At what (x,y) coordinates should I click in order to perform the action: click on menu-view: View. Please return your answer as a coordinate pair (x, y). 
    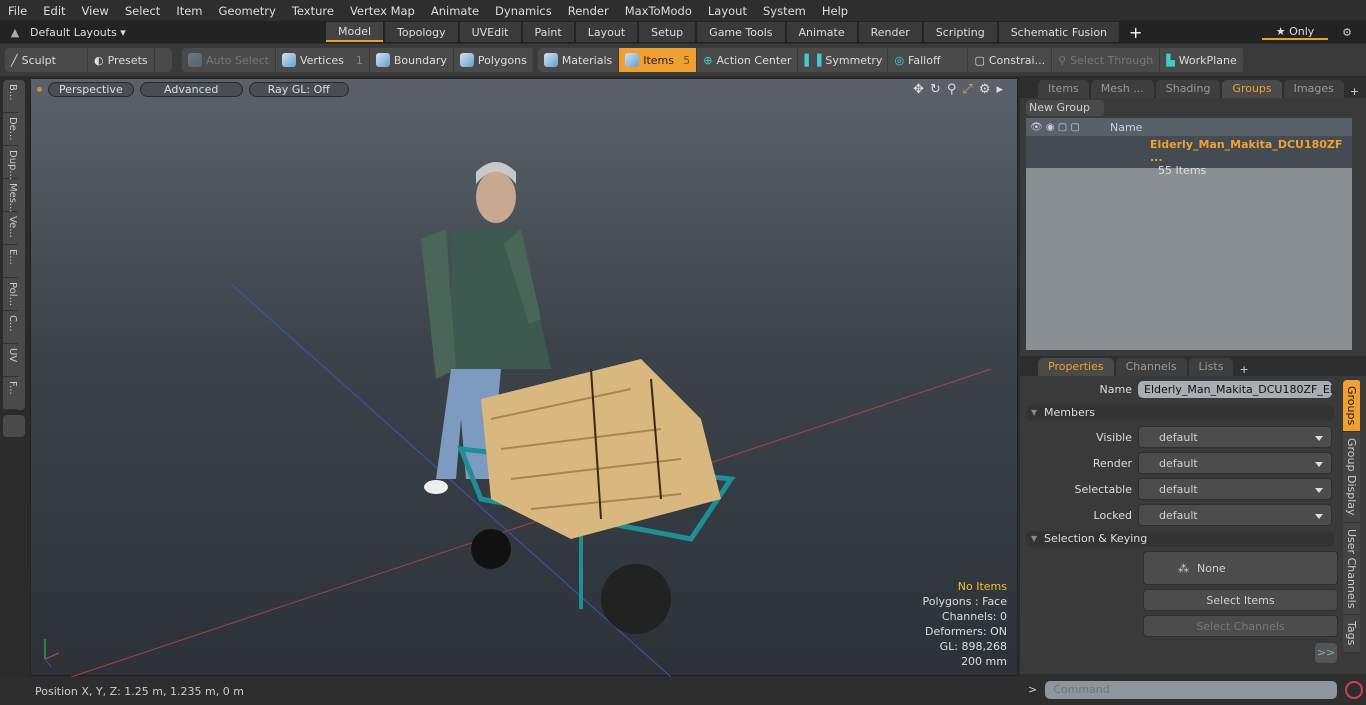
    Looking at the image, I should click on (95, 11).